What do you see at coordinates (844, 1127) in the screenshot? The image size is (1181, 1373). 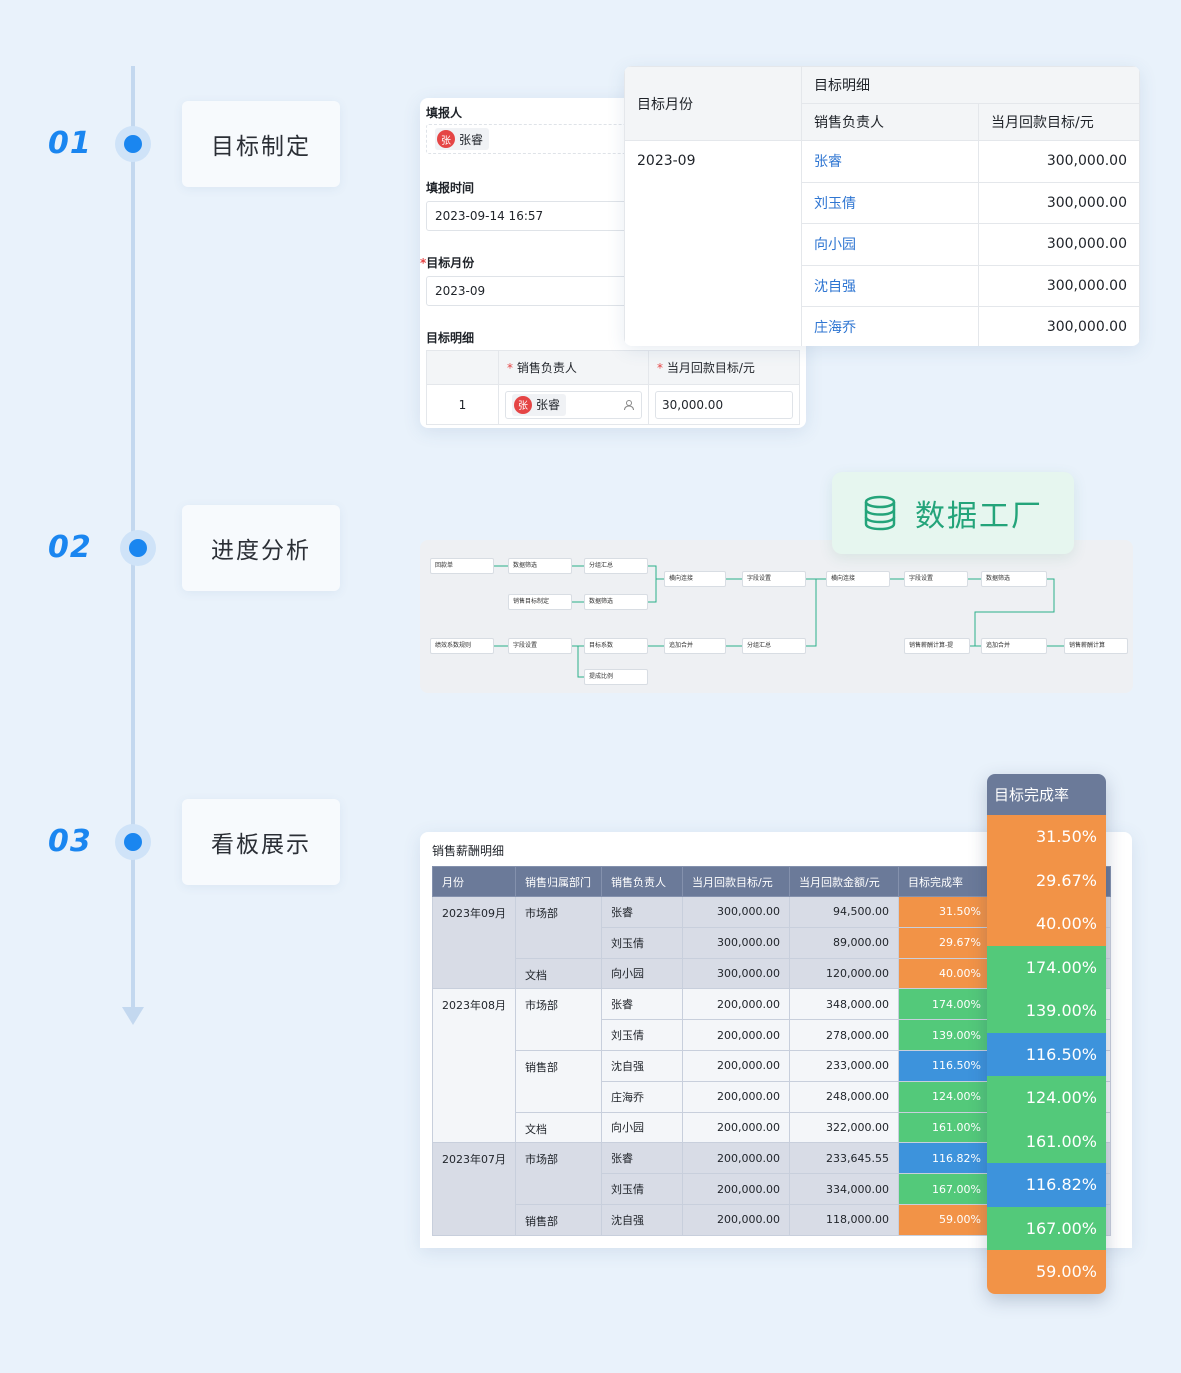 I see `amount-cell: 322,000.00` at bounding box center [844, 1127].